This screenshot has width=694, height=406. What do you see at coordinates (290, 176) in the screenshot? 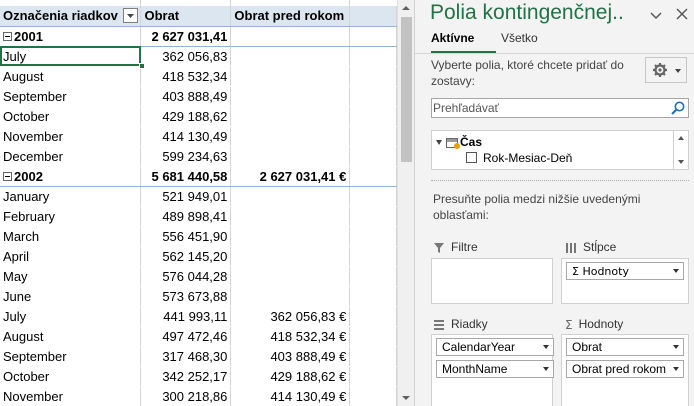
I see `obrat-pred-rokom-cell: 2 627 031,41 €` at bounding box center [290, 176].